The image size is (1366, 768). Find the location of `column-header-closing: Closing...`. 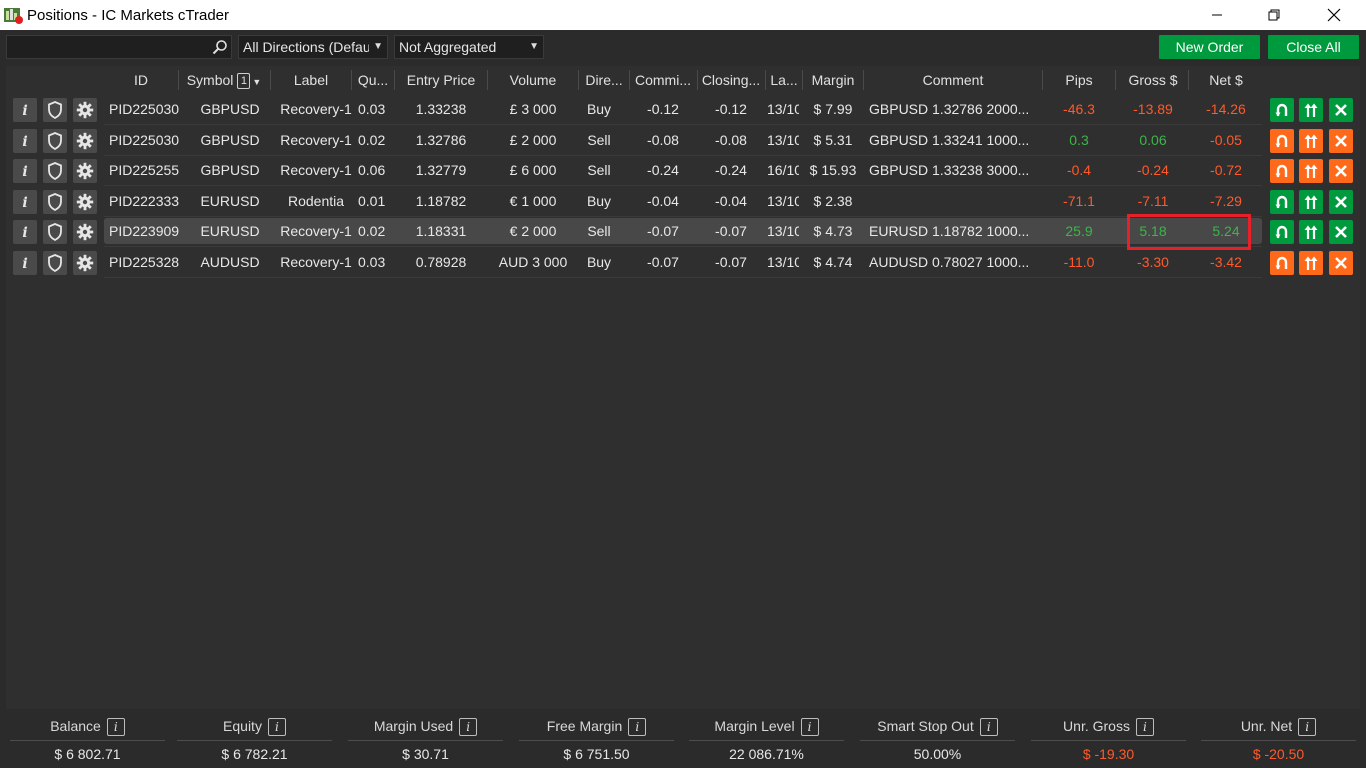

column-header-closing: Closing... is located at coordinates (731, 80).